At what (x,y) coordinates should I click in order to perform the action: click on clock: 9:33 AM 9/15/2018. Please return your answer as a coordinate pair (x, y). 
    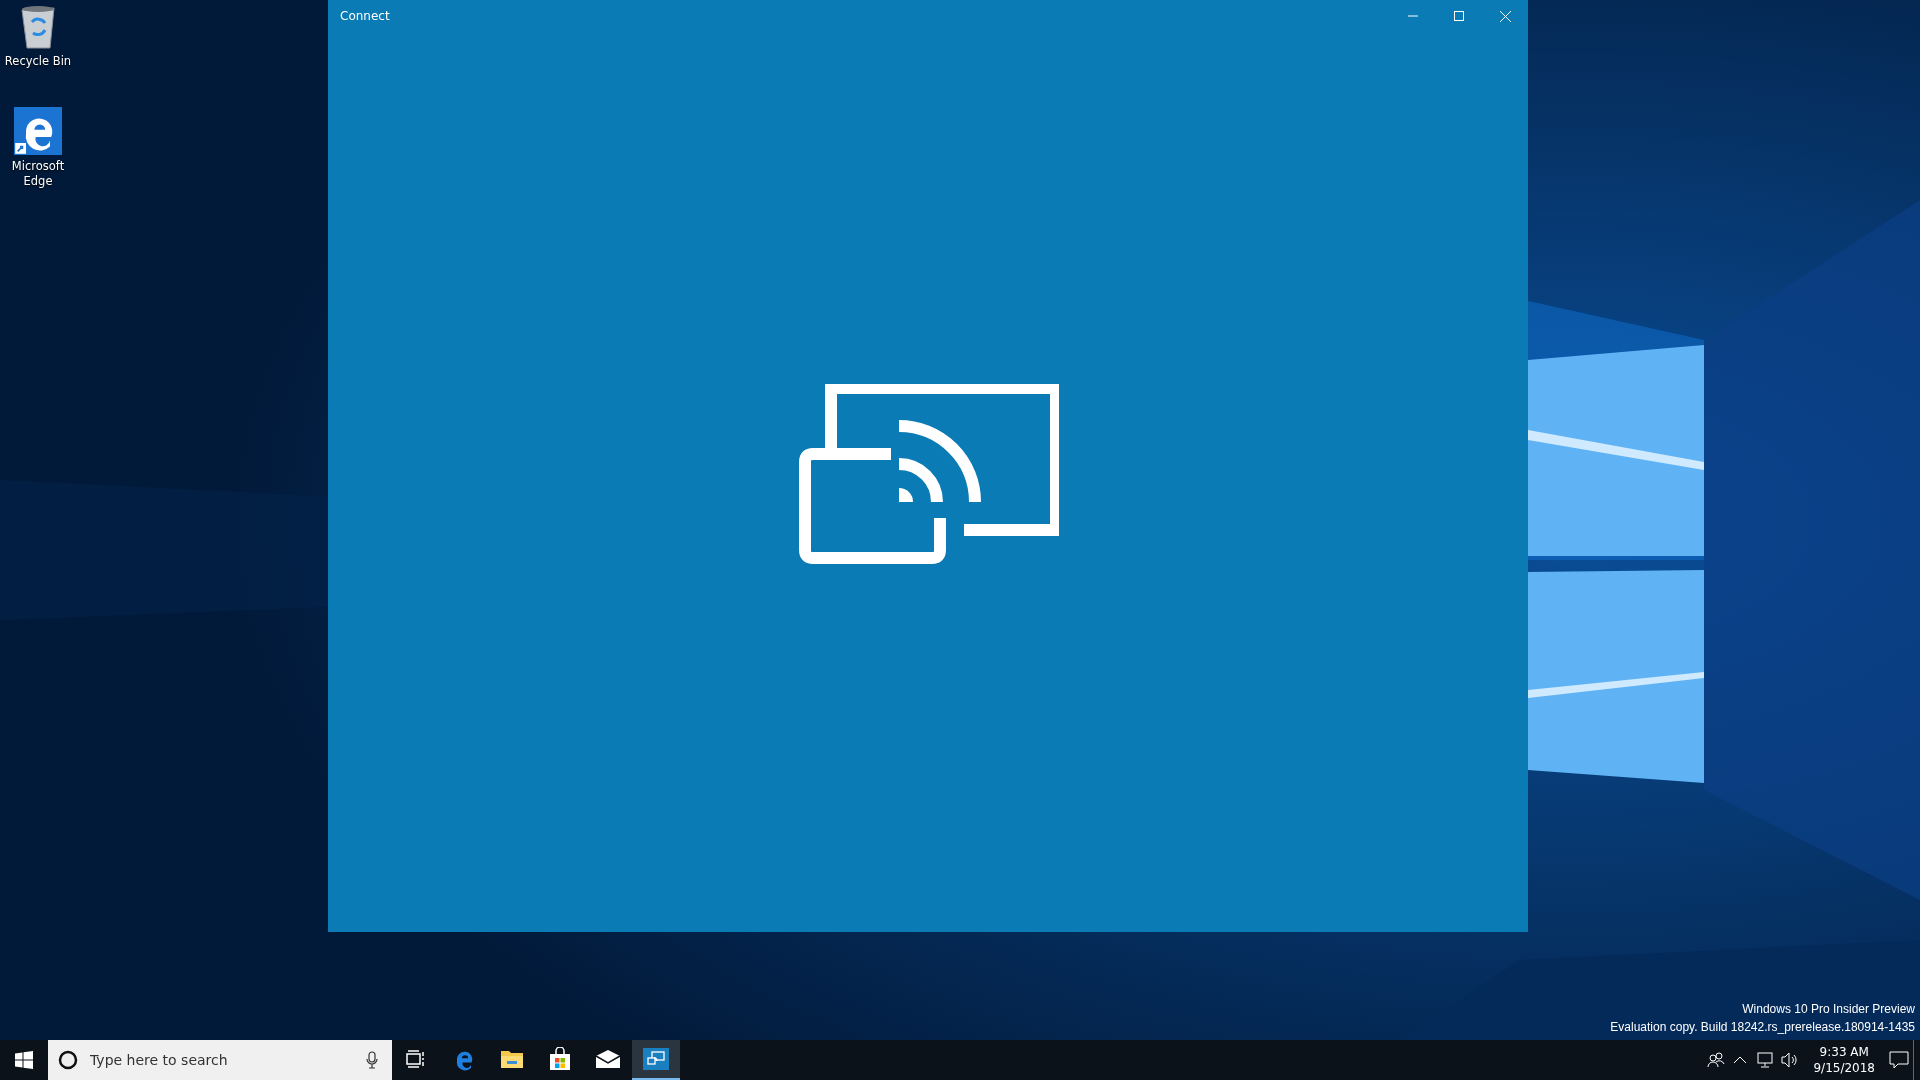
    Looking at the image, I should click on (1844, 1060).